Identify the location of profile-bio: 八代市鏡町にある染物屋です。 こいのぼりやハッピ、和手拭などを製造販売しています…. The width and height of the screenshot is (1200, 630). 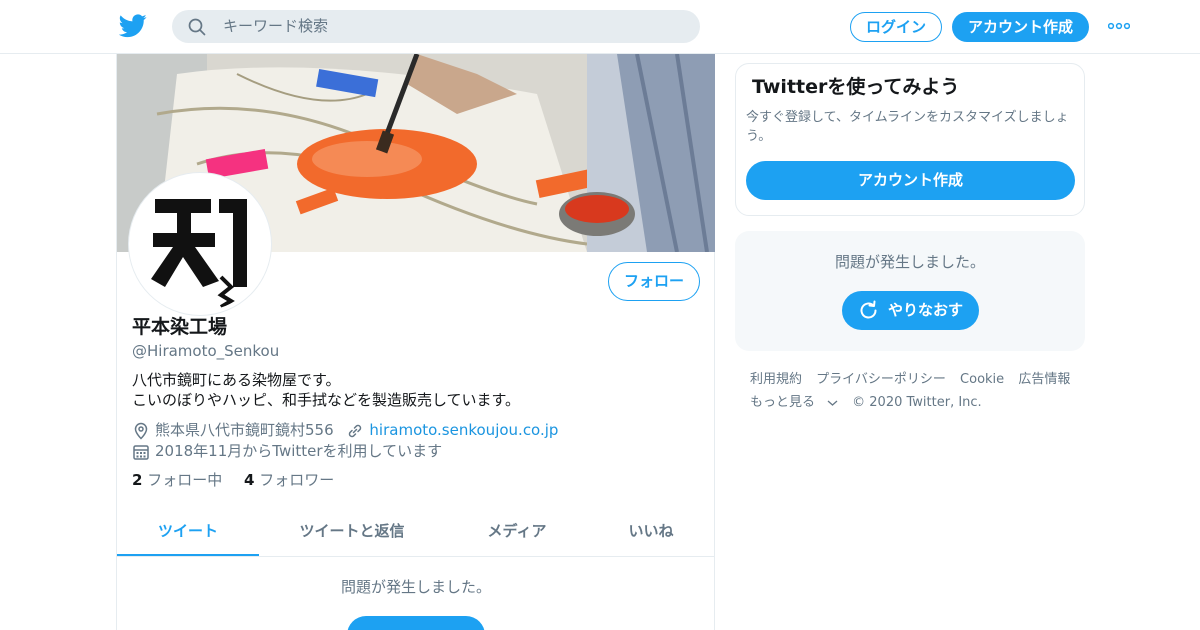
(326, 390).